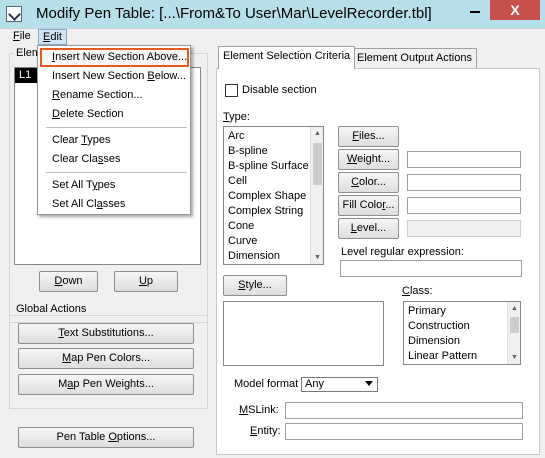 Image resolution: width=545 pixels, height=458 pixels. I want to click on pen-table-app-icon, so click(14, 14).